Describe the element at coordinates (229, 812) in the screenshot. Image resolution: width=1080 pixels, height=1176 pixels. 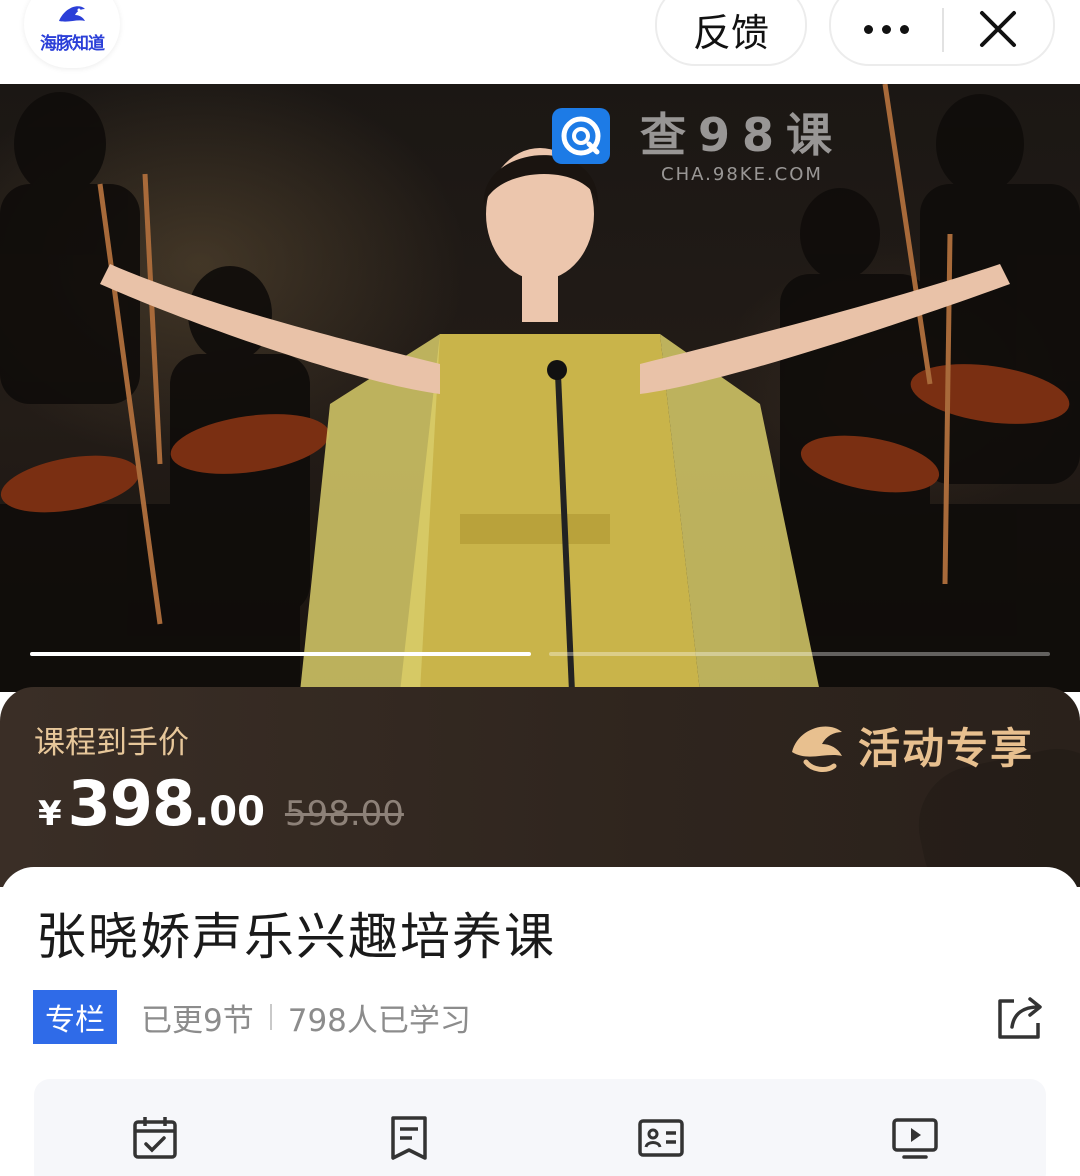
I see `current-price-decimal: .00` at that location.